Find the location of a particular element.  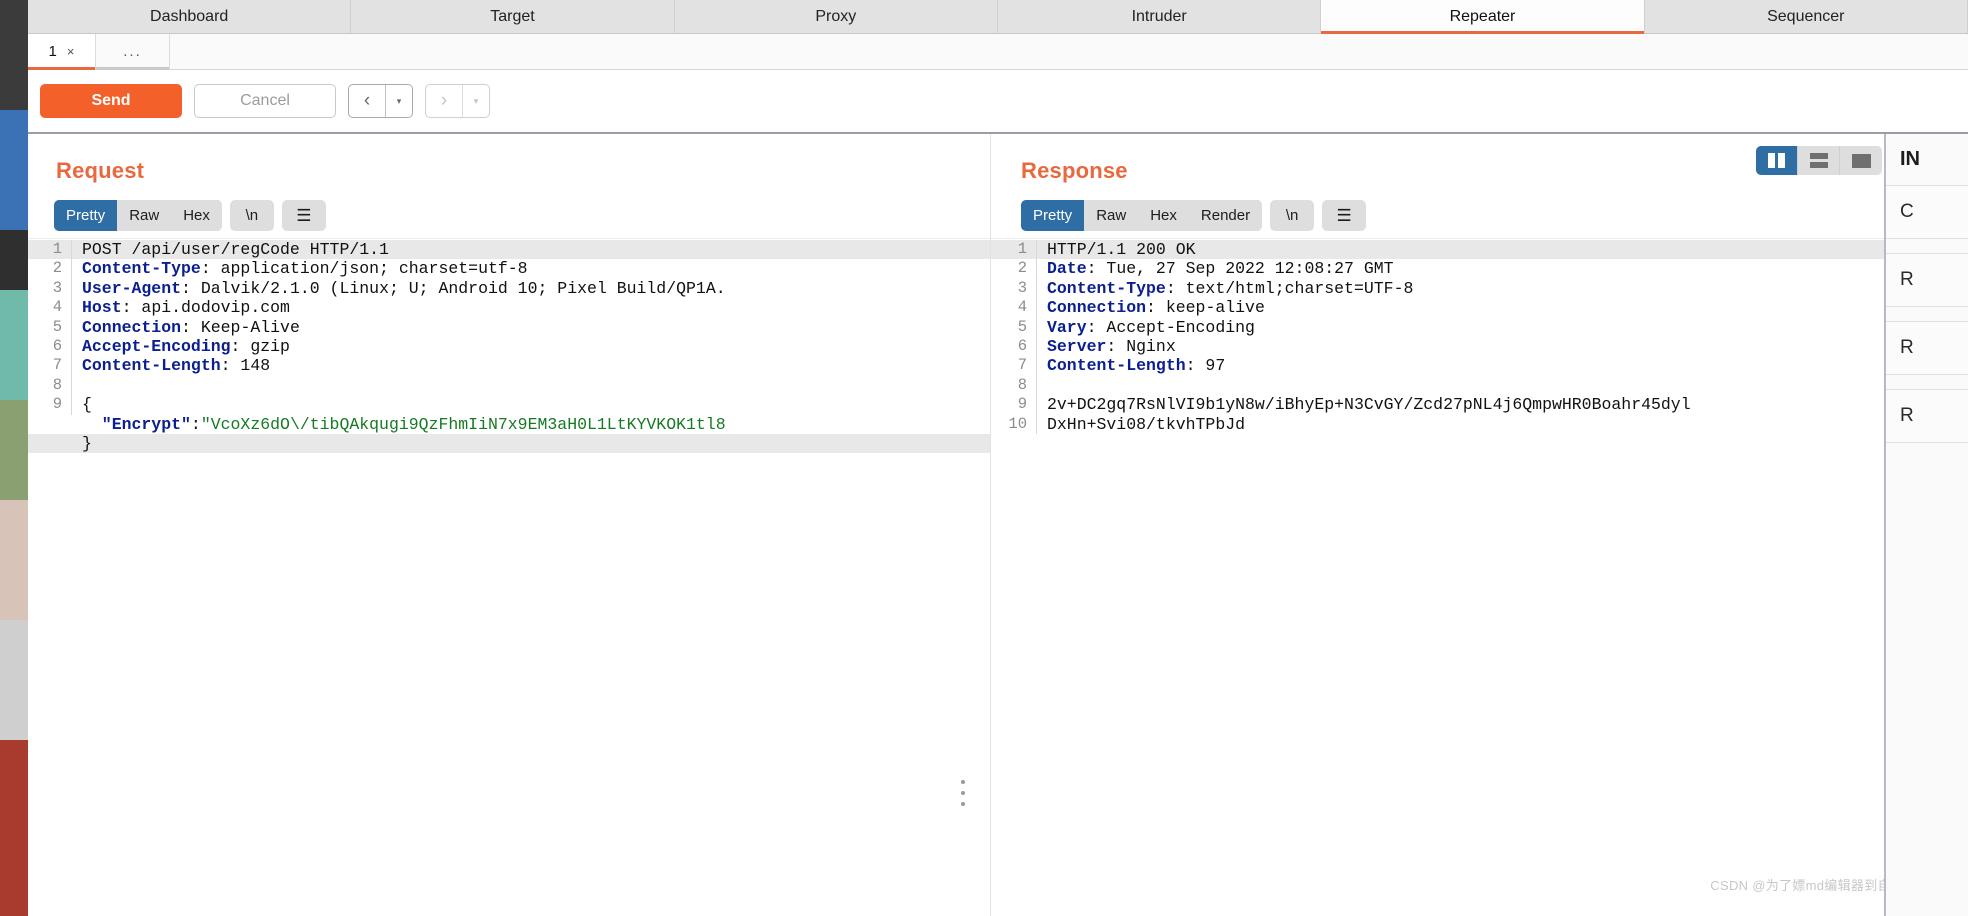

repeater-tab-1: 1 × is located at coordinates (62, 52).